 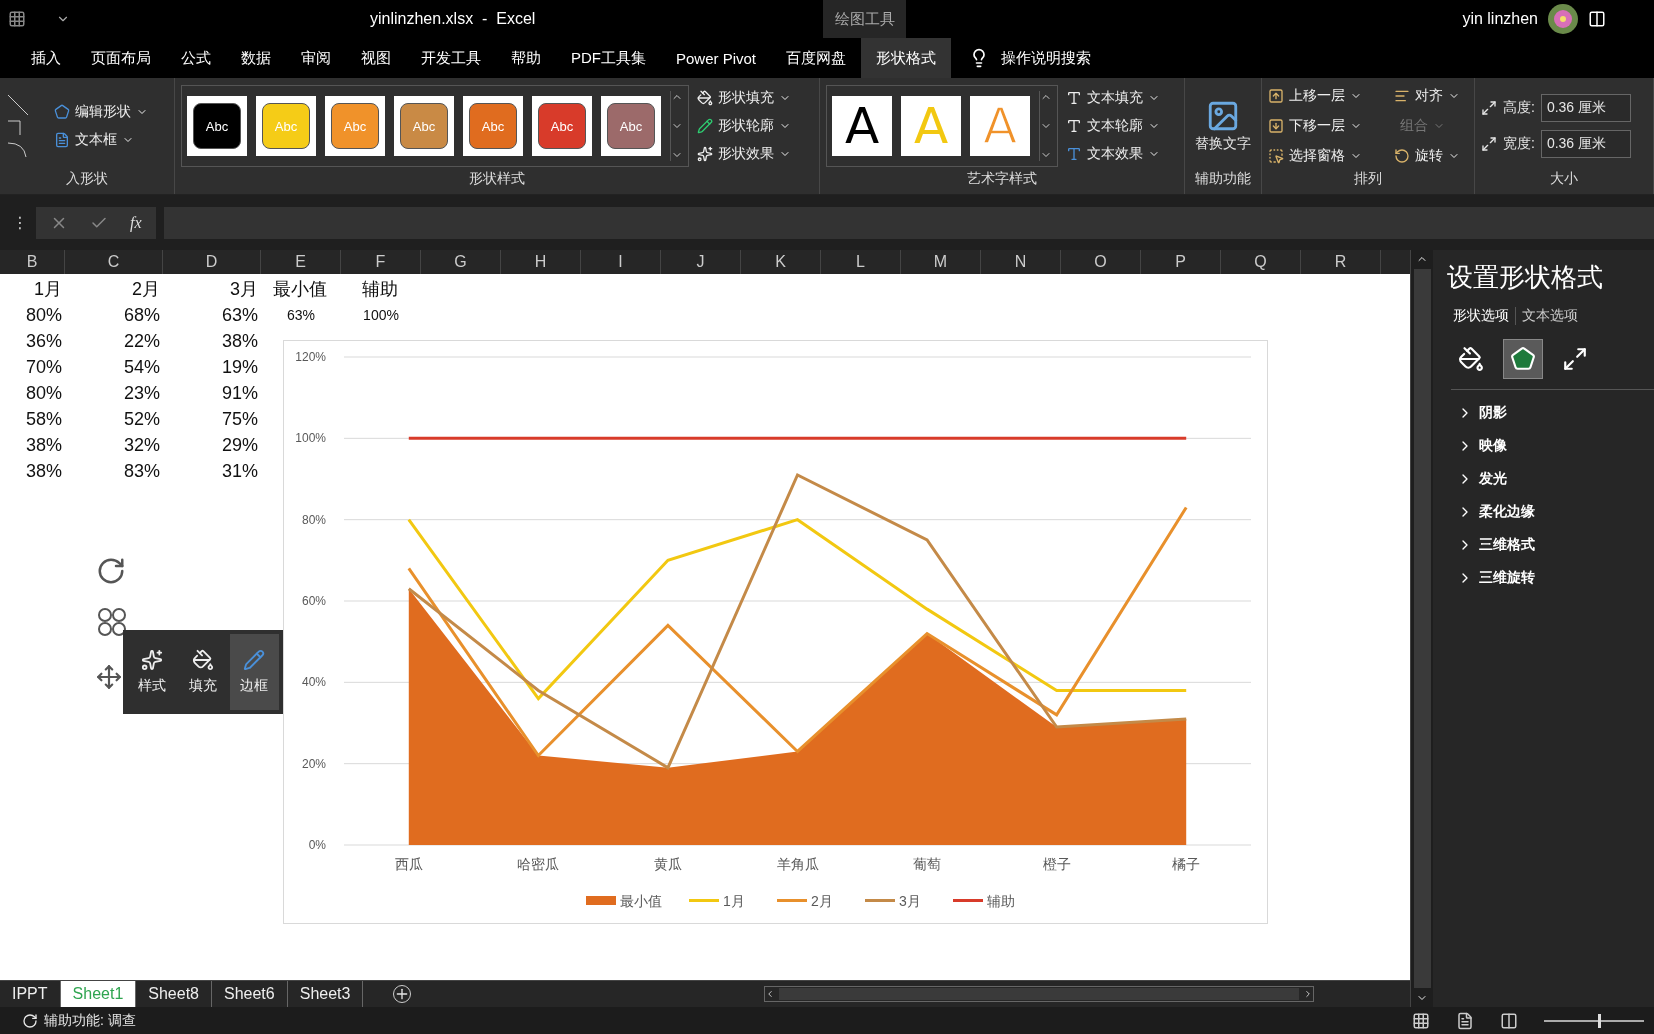 What do you see at coordinates (1525, 277) in the screenshot?
I see `pane-title: 设置形状格式` at bounding box center [1525, 277].